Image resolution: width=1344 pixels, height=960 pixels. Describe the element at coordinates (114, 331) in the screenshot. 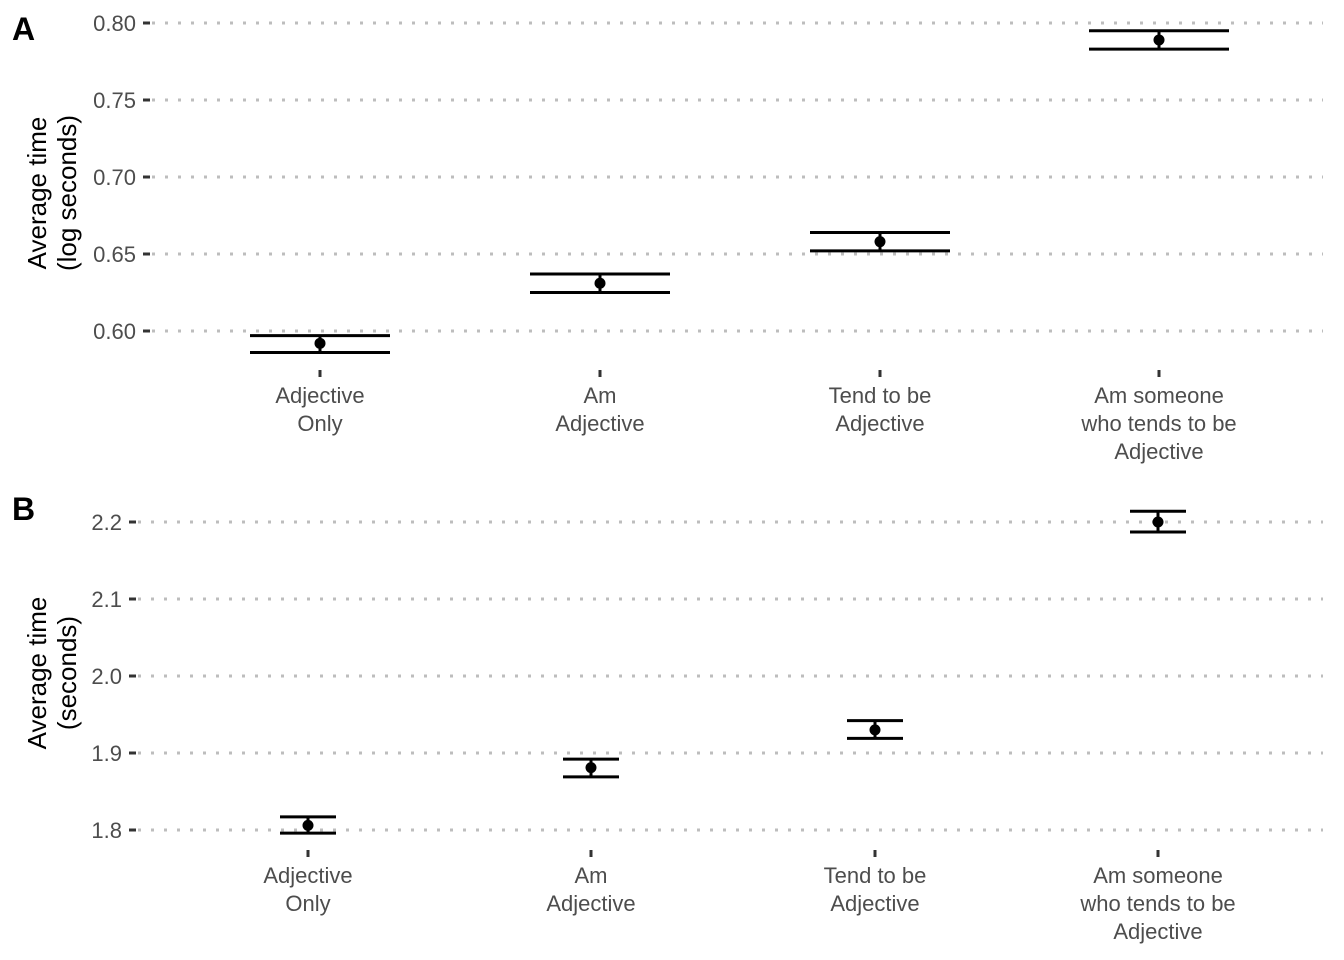

I see `y-tick-label: 0.60` at that location.